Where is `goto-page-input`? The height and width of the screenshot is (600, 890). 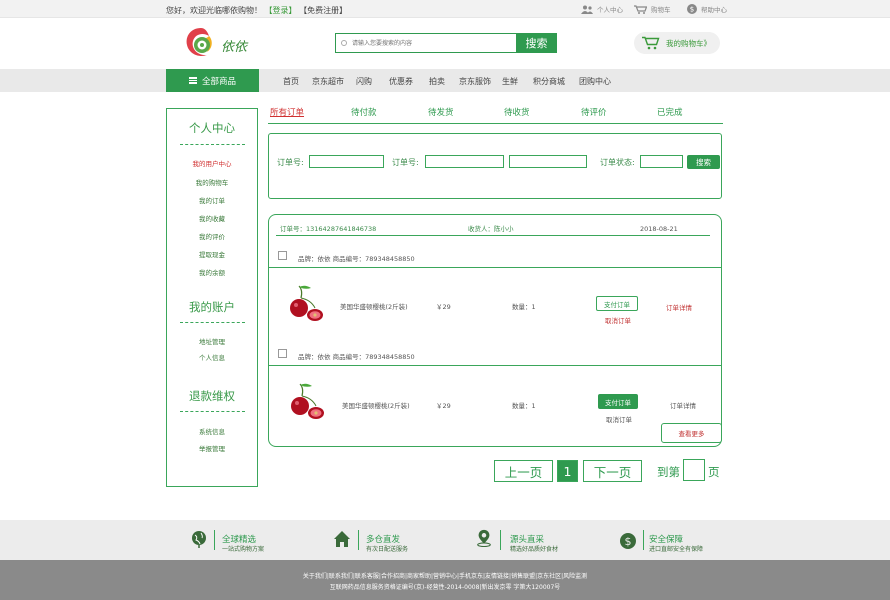 goto-page-input is located at coordinates (694, 470).